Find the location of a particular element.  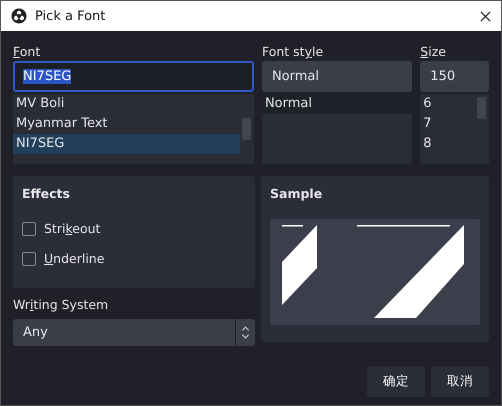

size-input-field: 150 is located at coordinates (454, 76).